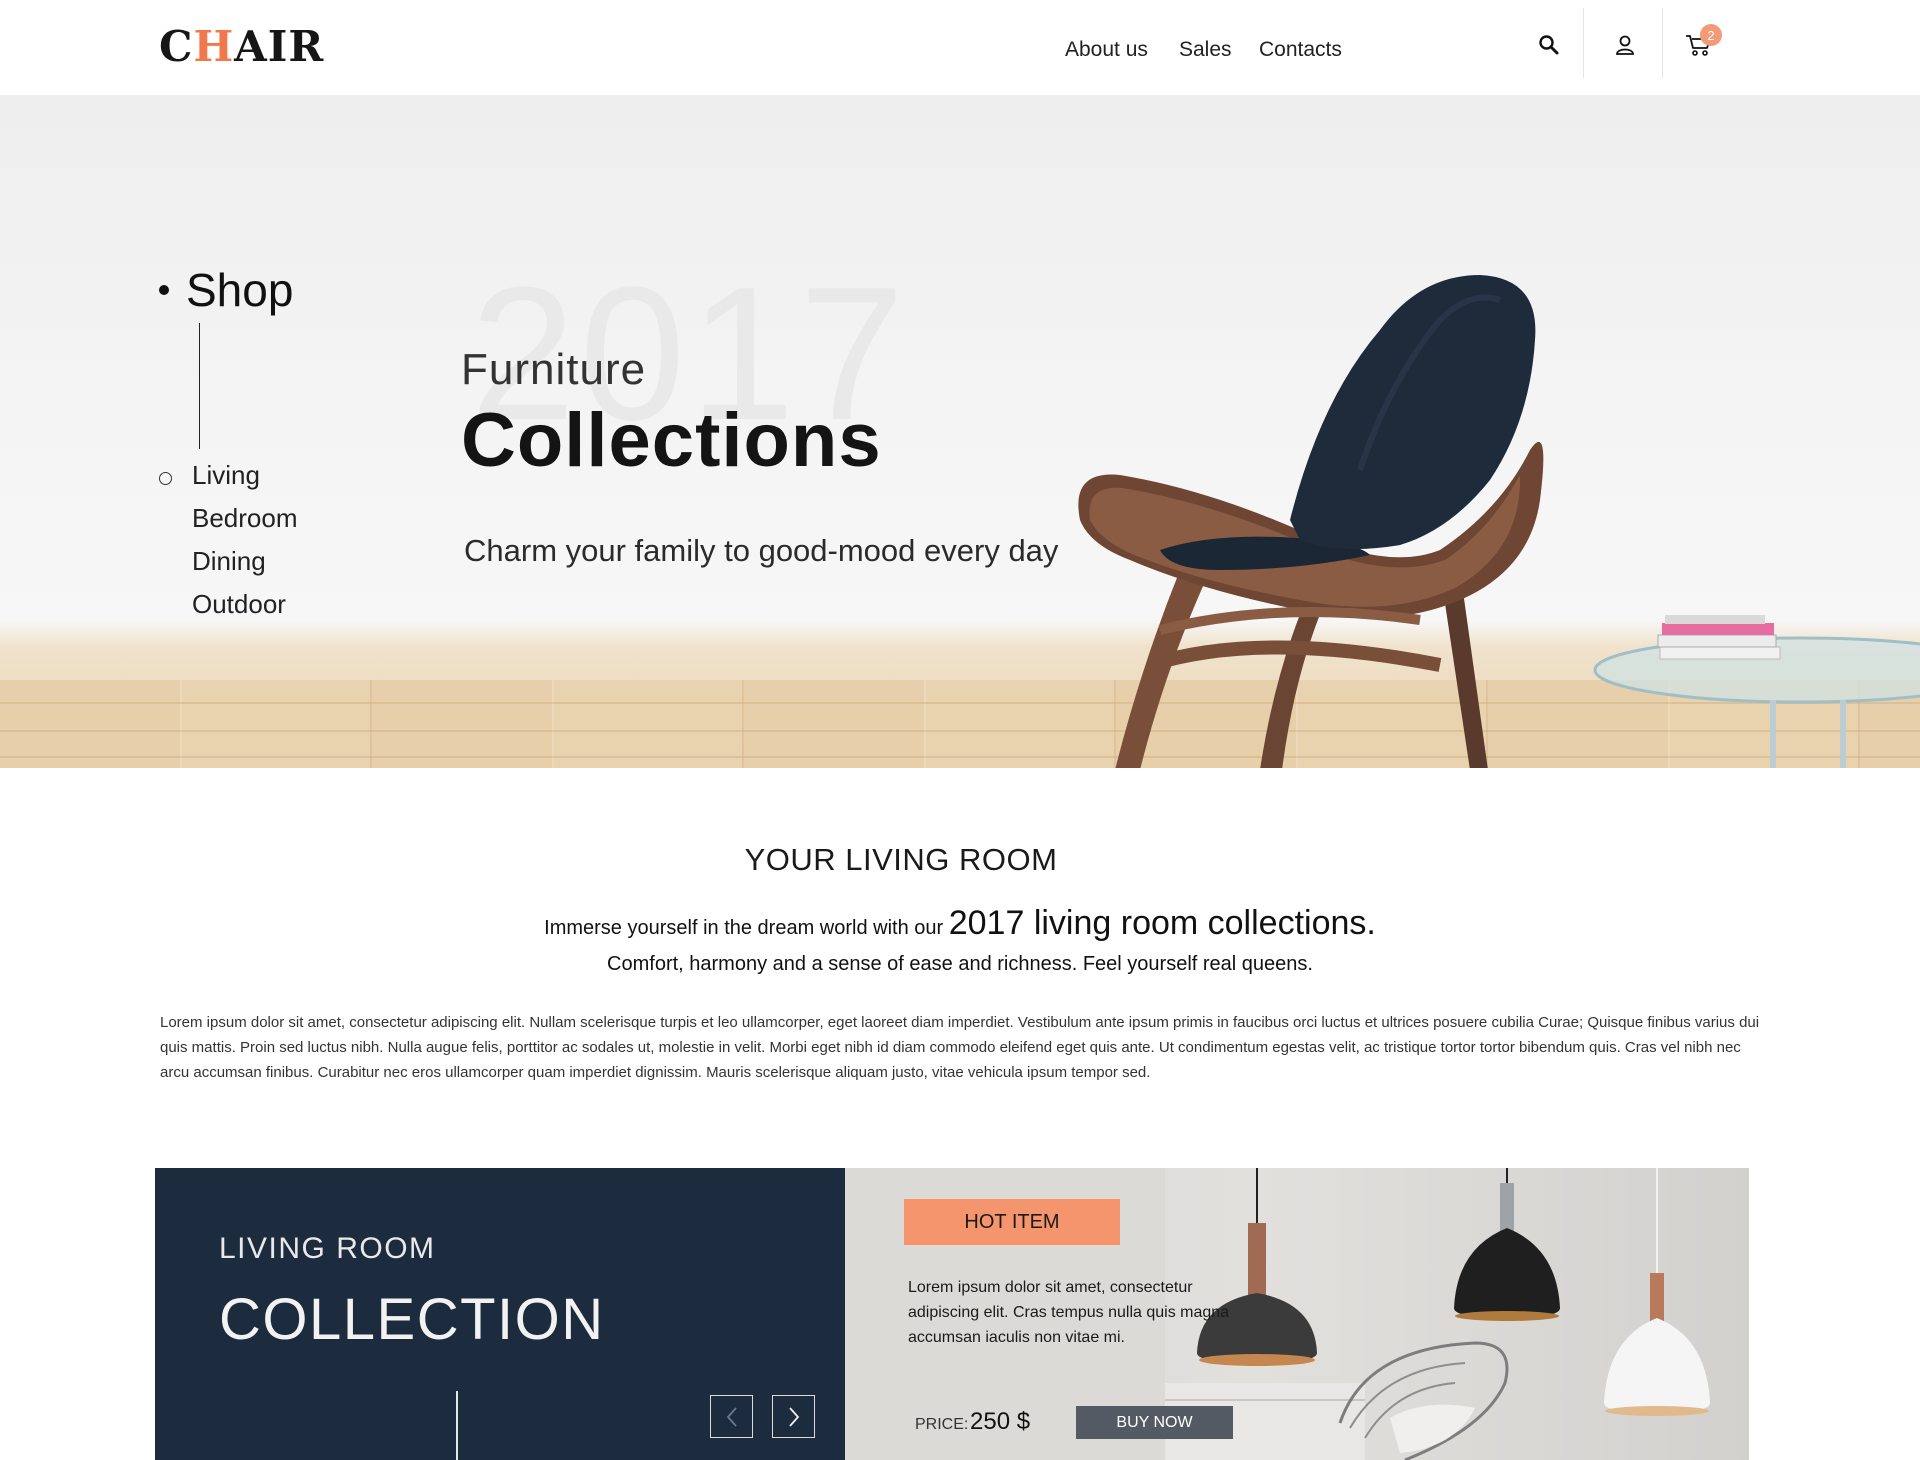 Image resolution: width=1920 pixels, height=1460 pixels. What do you see at coordinates (1549, 45) in the screenshot?
I see `search-icon` at bounding box center [1549, 45].